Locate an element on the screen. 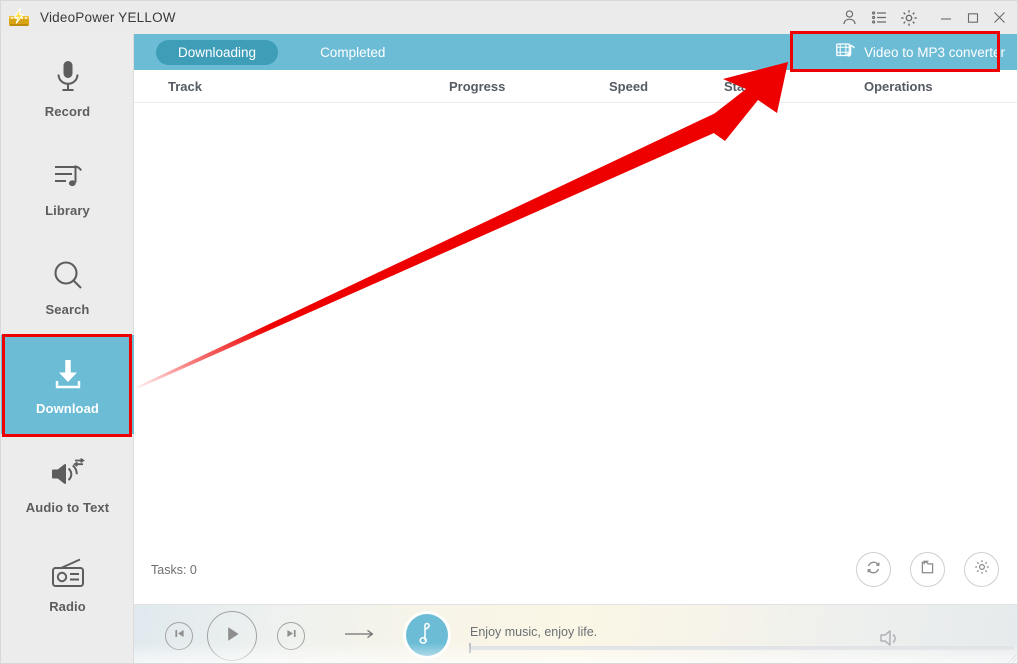  previous-track-button is located at coordinates (179, 636).